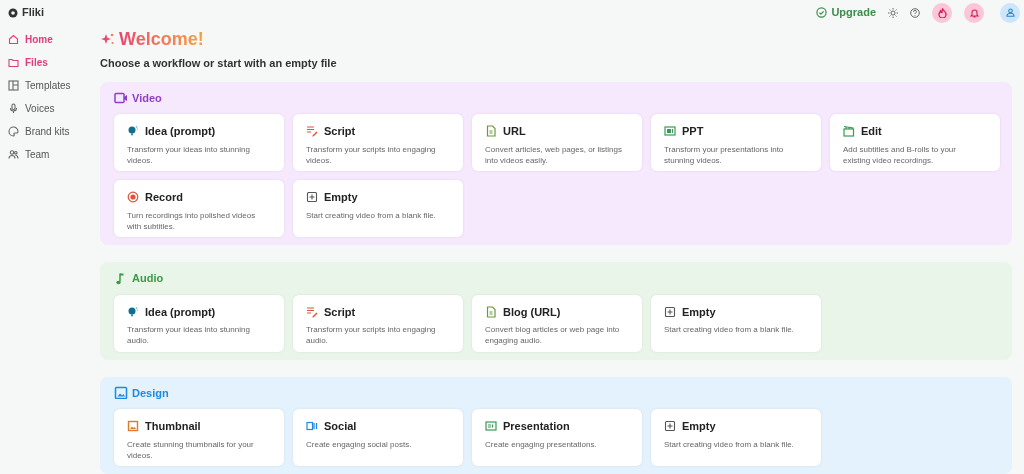 Image resolution: width=1024 pixels, height=474 pixels. Describe the element at coordinates (147, 98) in the screenshot. I see `section-title: Video` at that location.